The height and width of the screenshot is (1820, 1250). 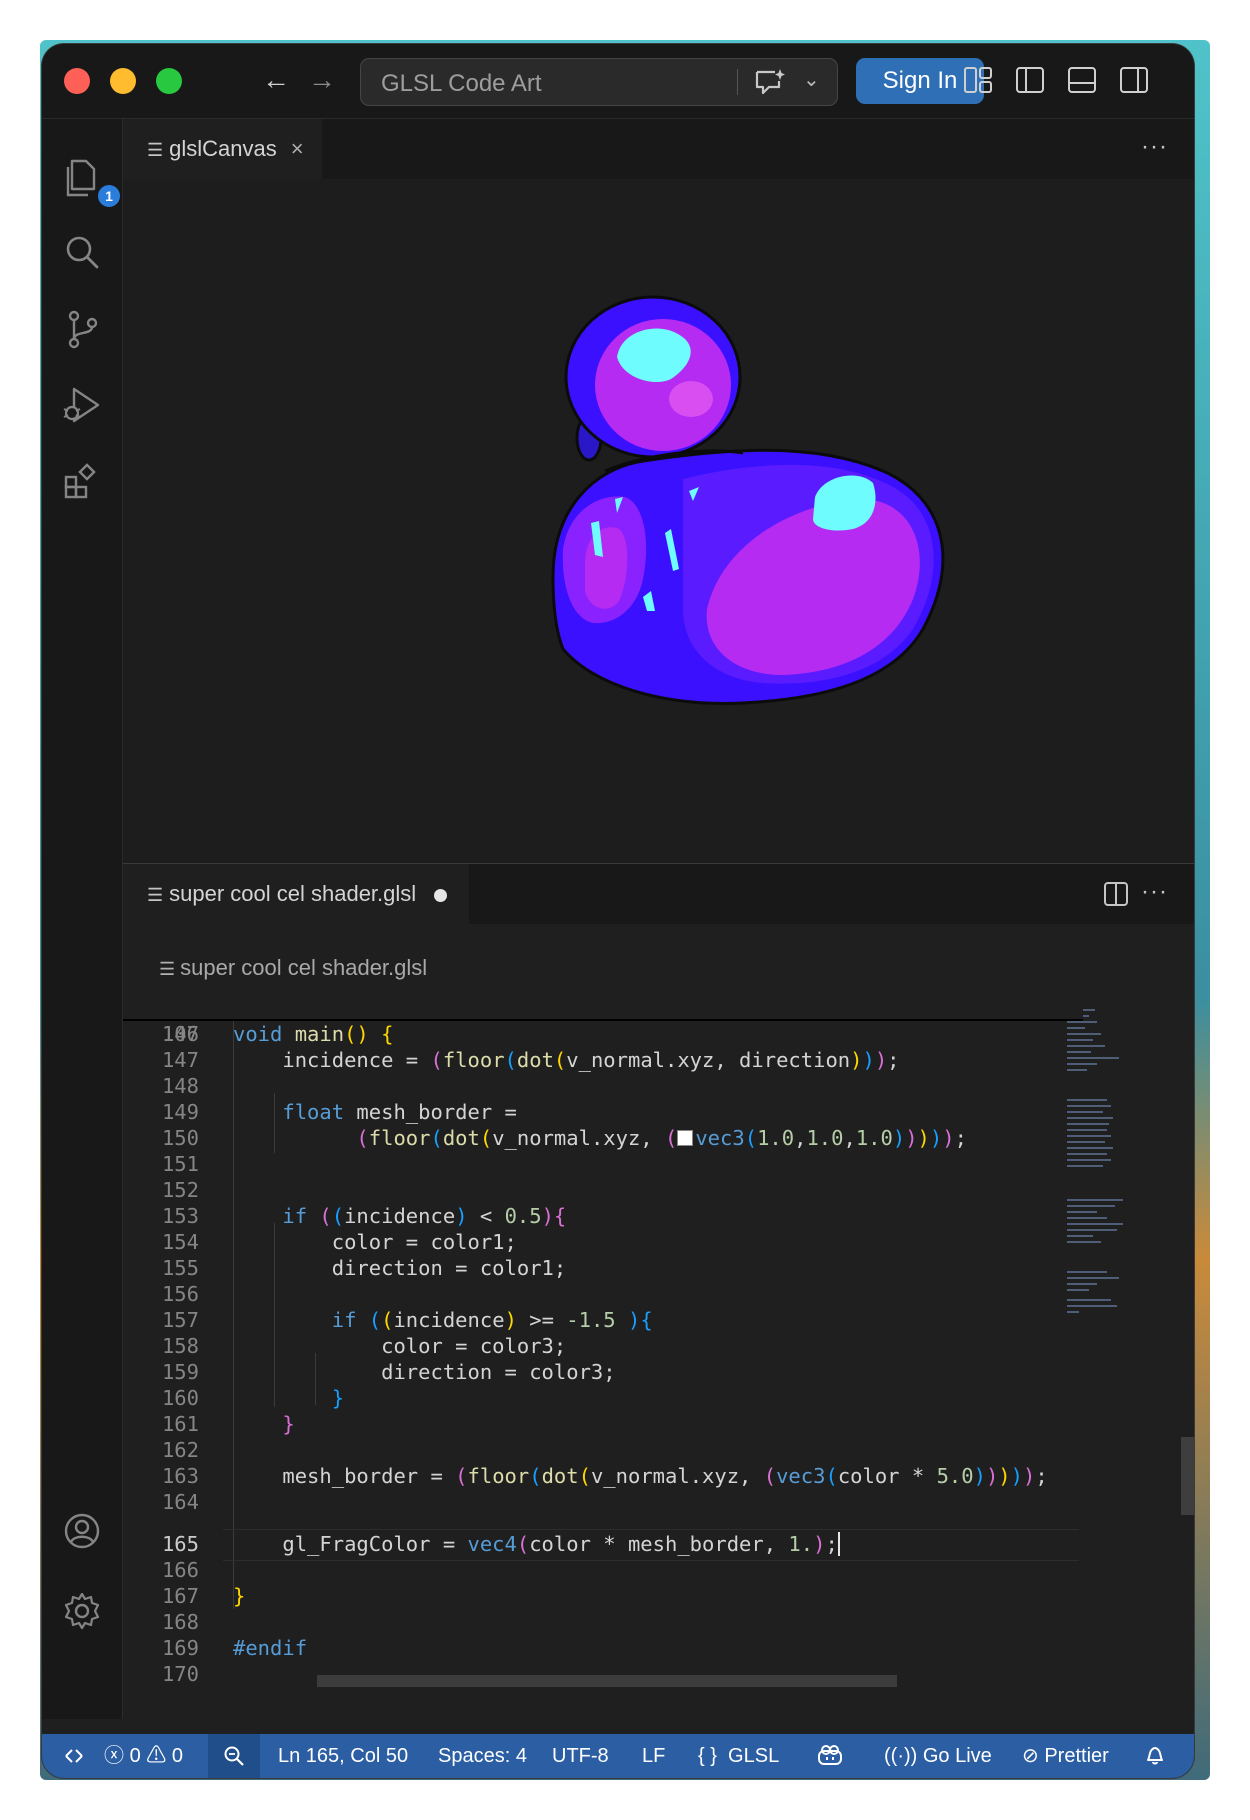 What do you see at coordinates (109, 196) in the screenshot?
I see `explorer-badge: 1` at bounding box center [109, 196].